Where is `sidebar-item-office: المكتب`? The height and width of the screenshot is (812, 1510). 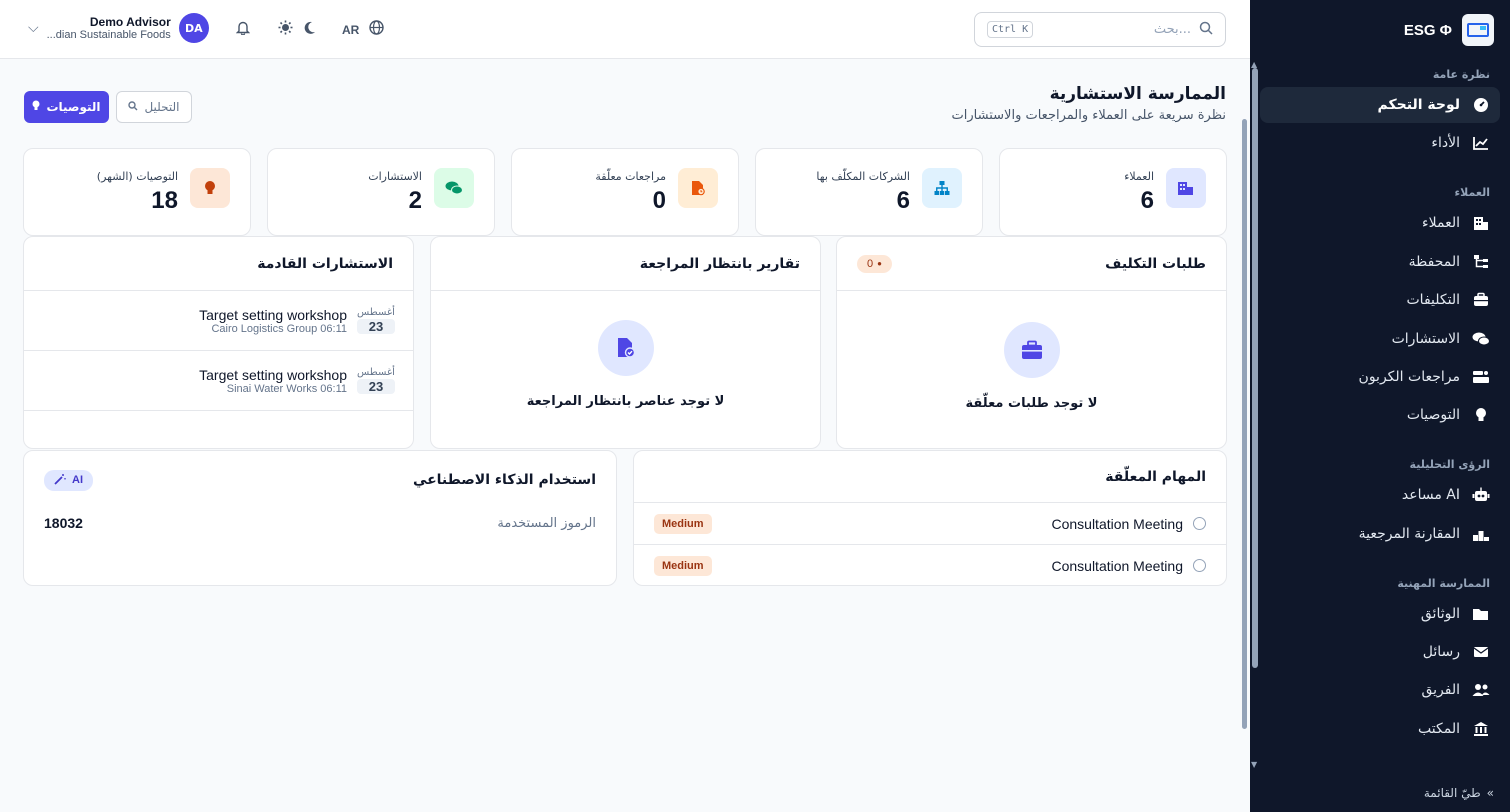 sidebar-item-office: المكتب is located at coordinates (1380, 729).